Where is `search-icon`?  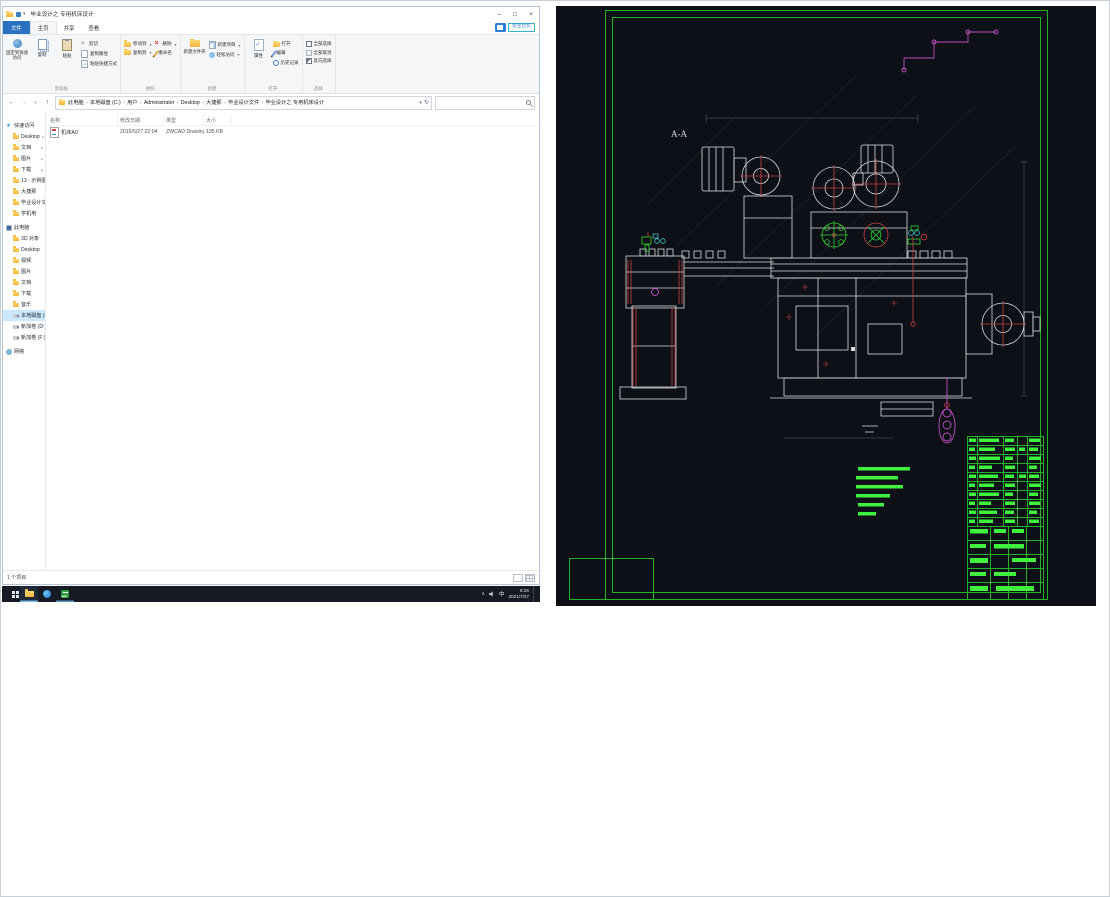 search-icon is located at coordinates (528, 102).